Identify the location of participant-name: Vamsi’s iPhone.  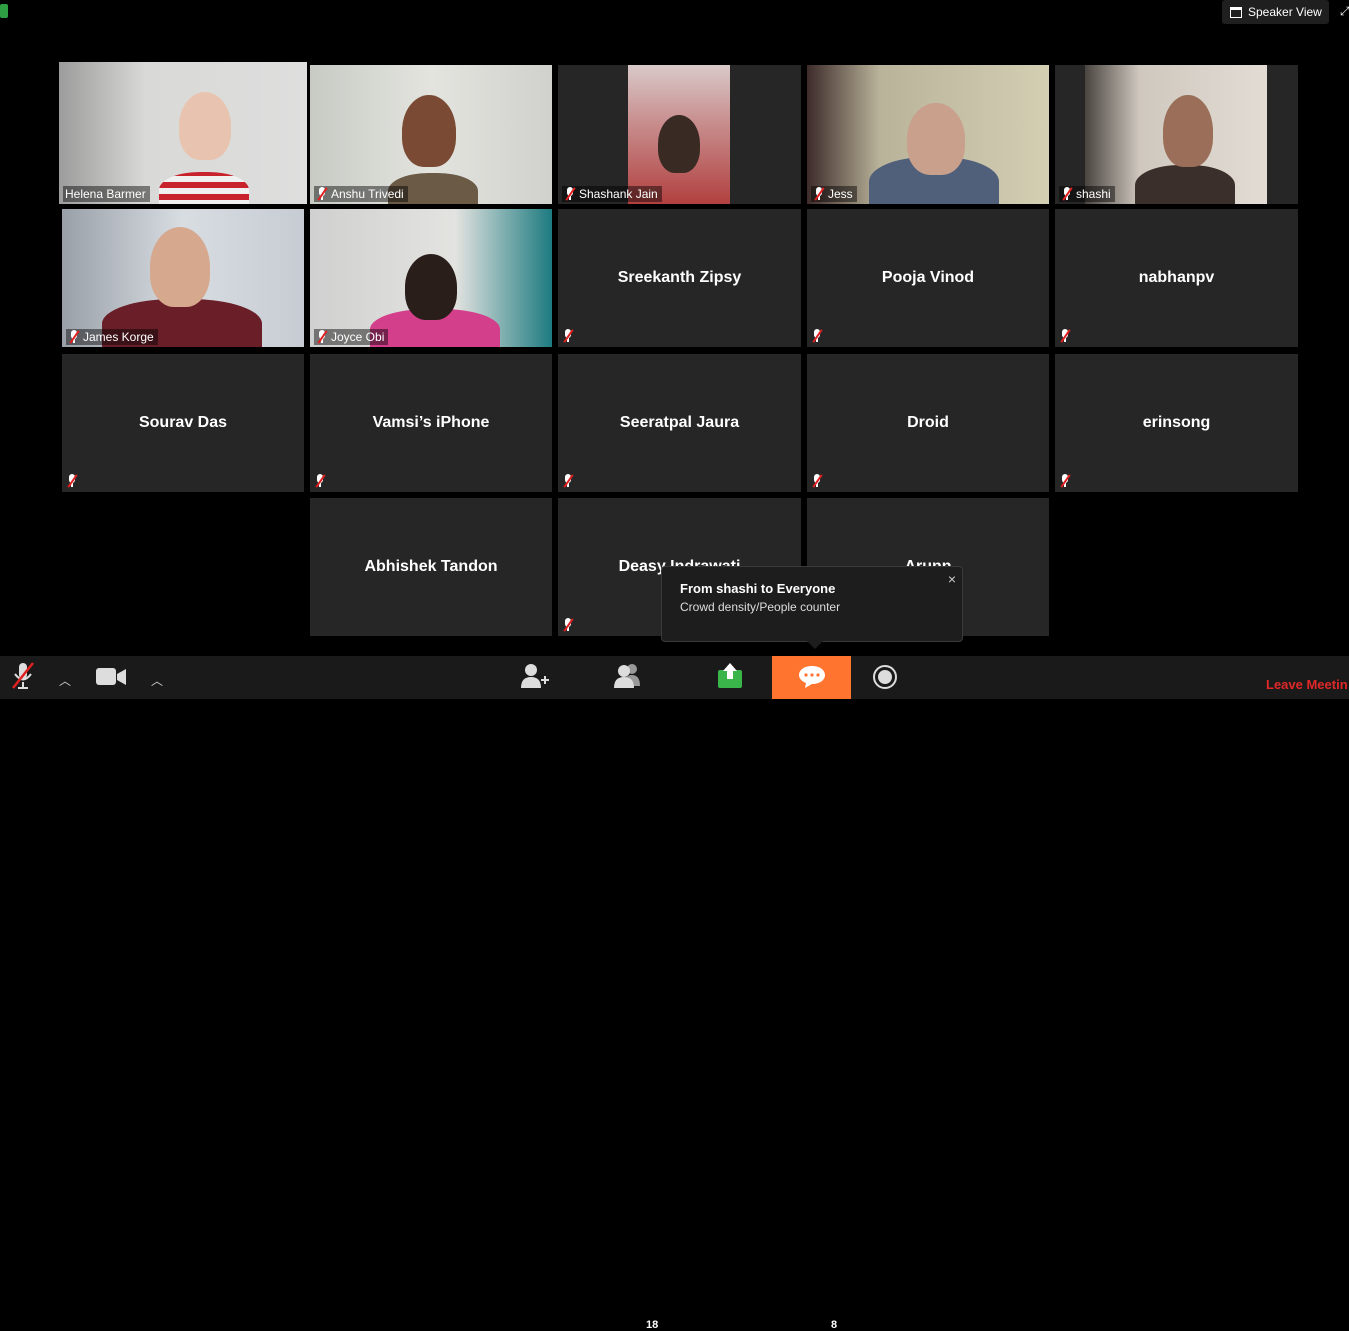
(431, 422).